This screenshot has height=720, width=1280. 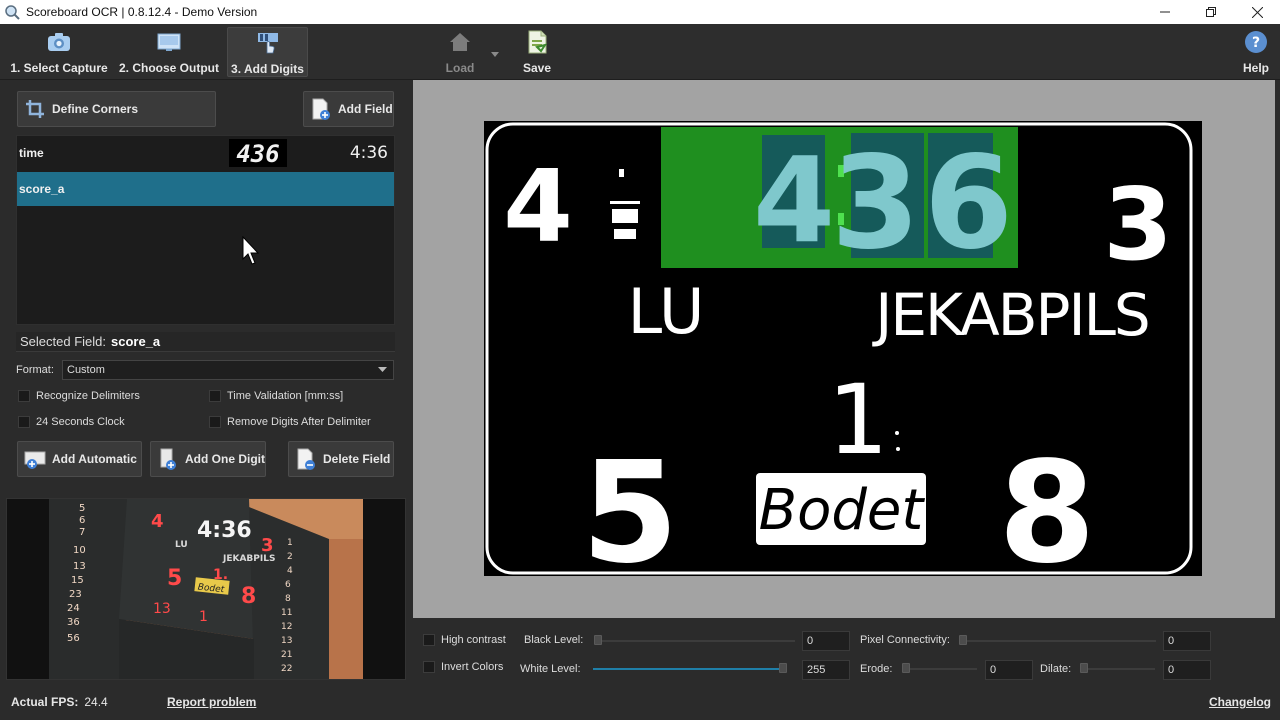 I want to click on home-icon, so click(x=460, y=42).